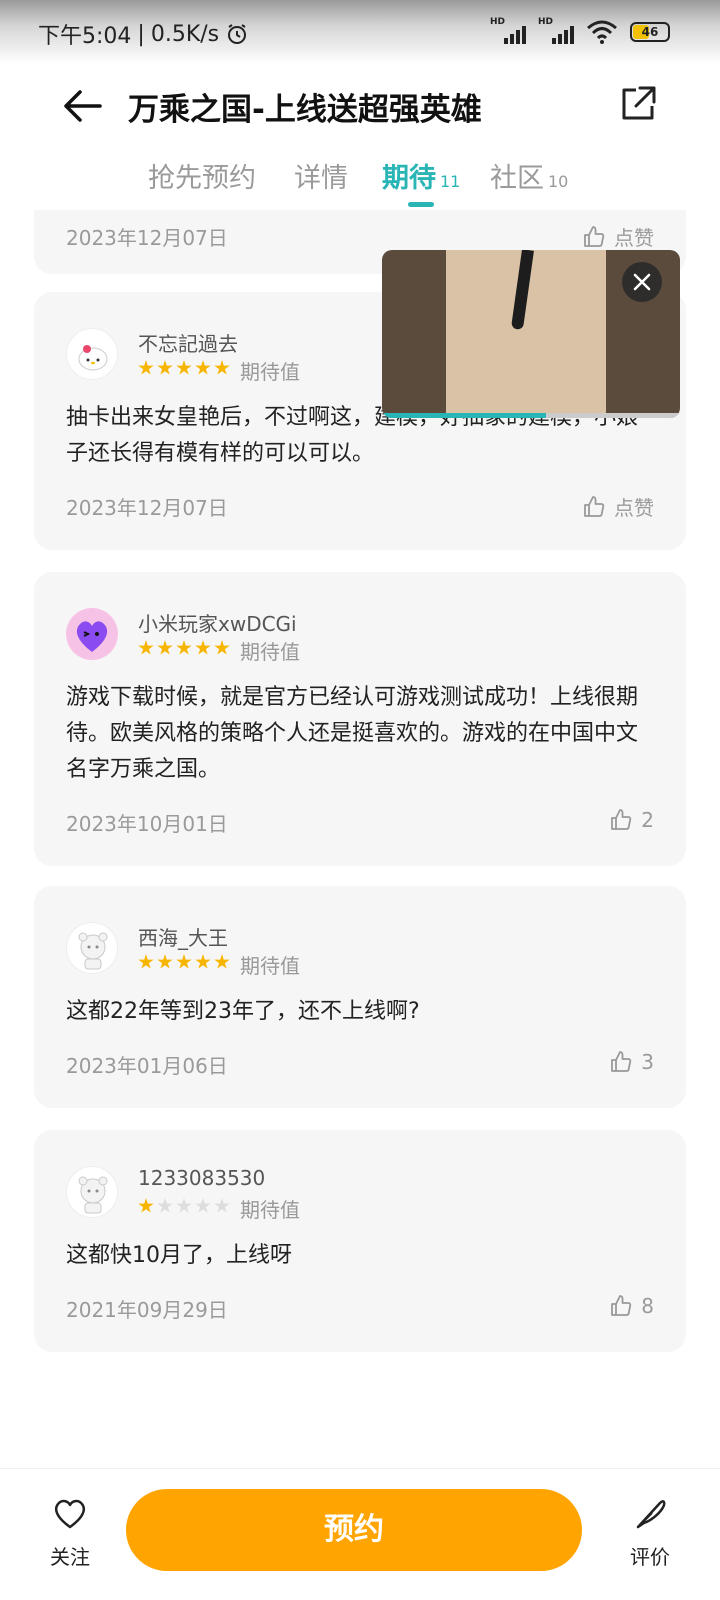 The height and width of the screenshot is (1600, 720). Describe the element at coordinates (179, 1255) in the screenshot. I see `review-text: 这都快10月了，上线呀` at that location.